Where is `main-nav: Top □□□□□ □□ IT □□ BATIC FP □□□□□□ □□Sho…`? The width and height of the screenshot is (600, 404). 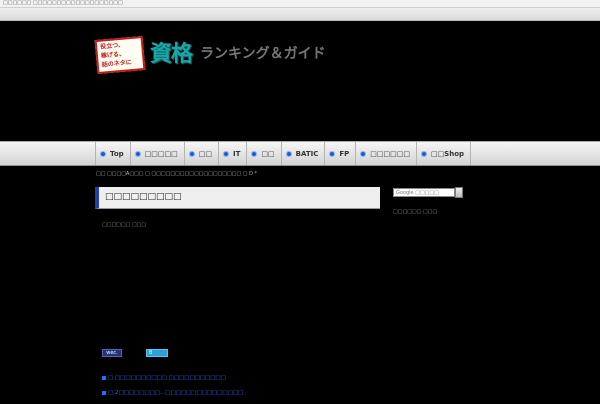 main-nav: Top □□□□□ □□ IT □□ BATIC FP □□□□□□ □□Sho… is located at coordinates (300, 153).